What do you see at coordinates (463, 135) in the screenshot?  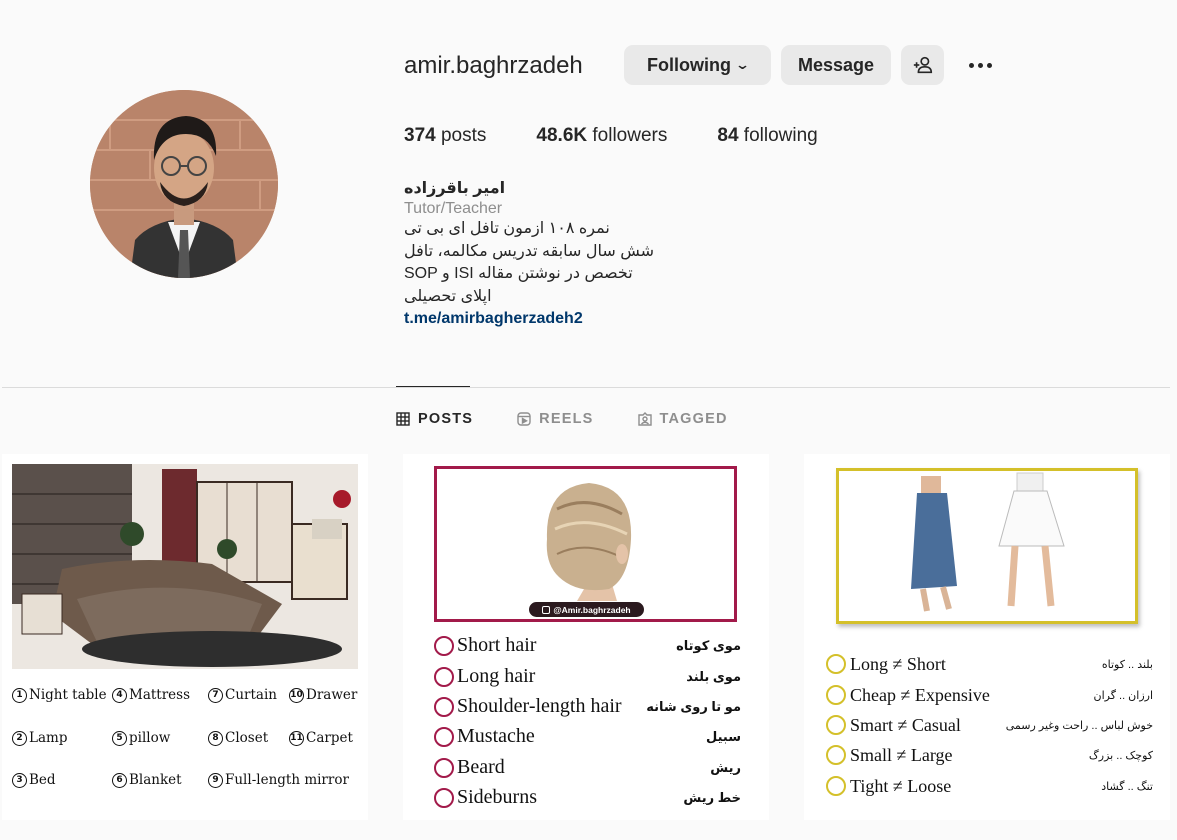 I see `posts-label: posts` at bounding box center [463, 135].